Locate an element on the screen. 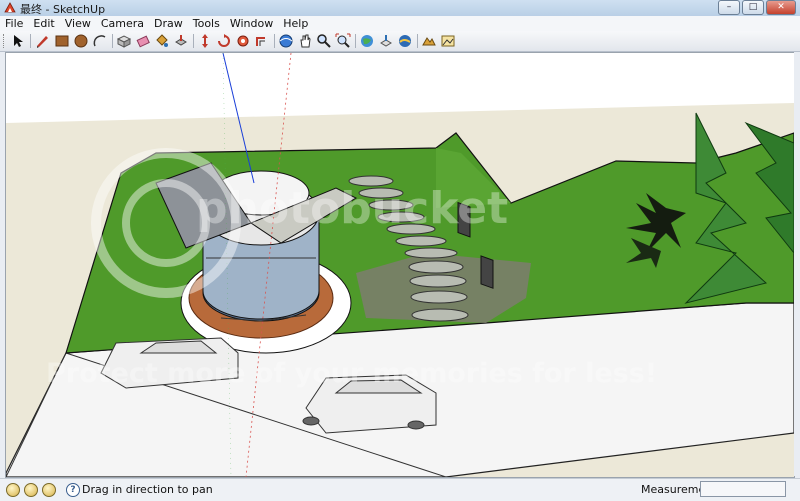  rectangle-icon is located at coordinates (62, 41).